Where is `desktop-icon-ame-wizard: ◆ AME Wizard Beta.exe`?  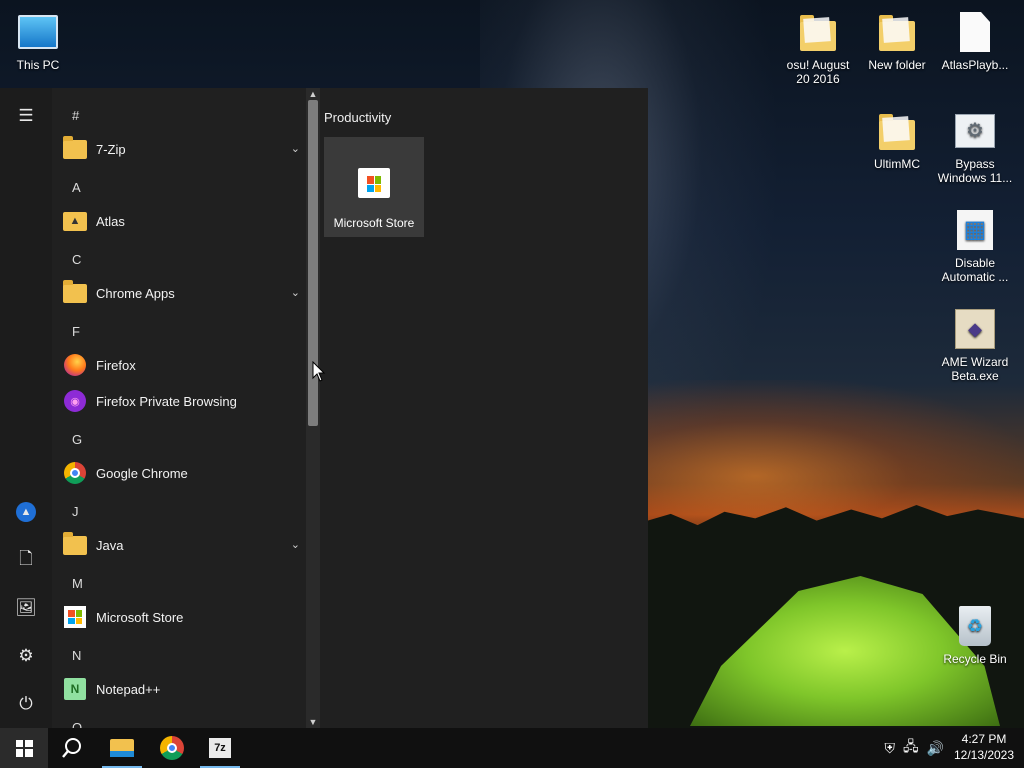
desktop-icon-ame-wizard: ◆ AME Wizard Beta.exe is located at coordinates (975, 345).